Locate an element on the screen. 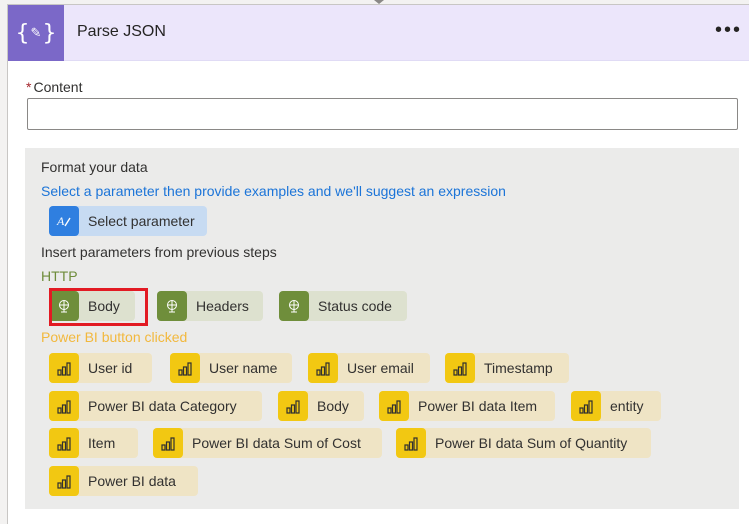 Image resolution: width=749 pixels, height=524 pixels. token-label: entity is located at coordinates (627, 406).